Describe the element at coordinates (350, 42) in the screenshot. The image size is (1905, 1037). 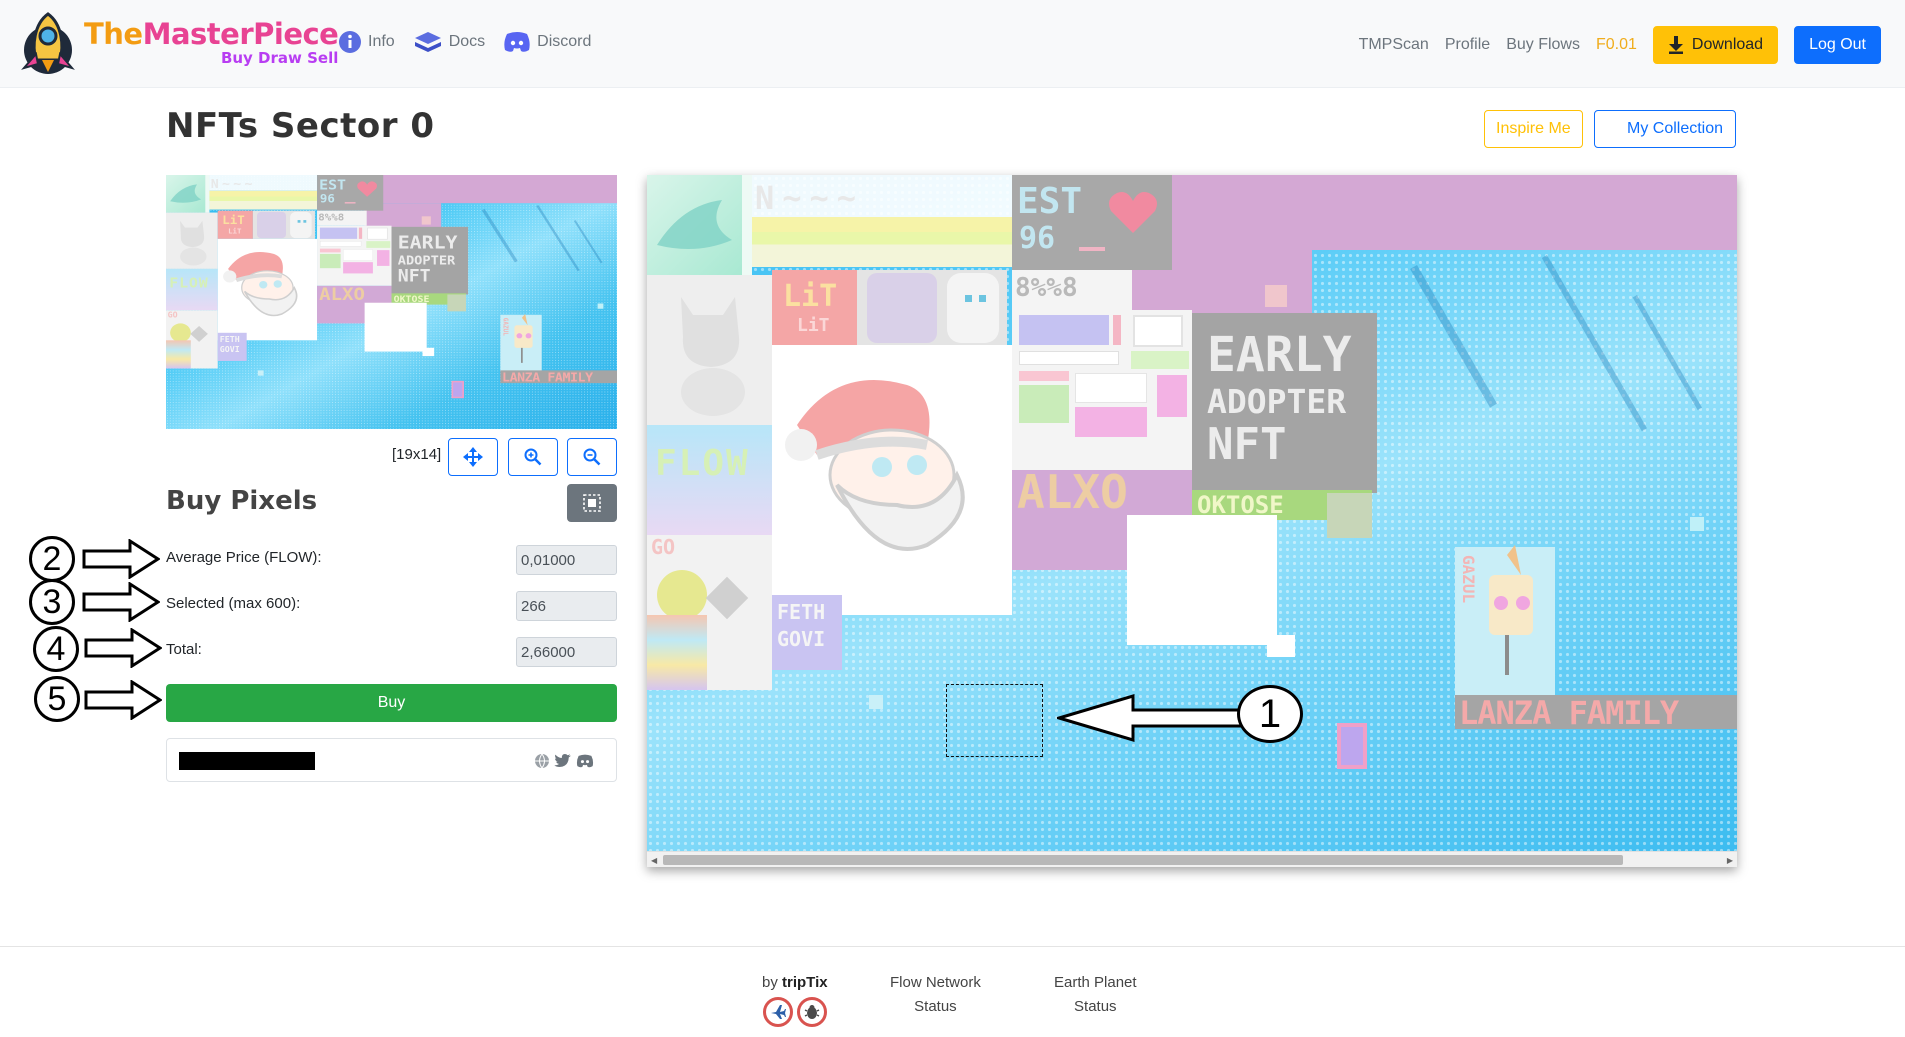
I see `info-icon` at that location.